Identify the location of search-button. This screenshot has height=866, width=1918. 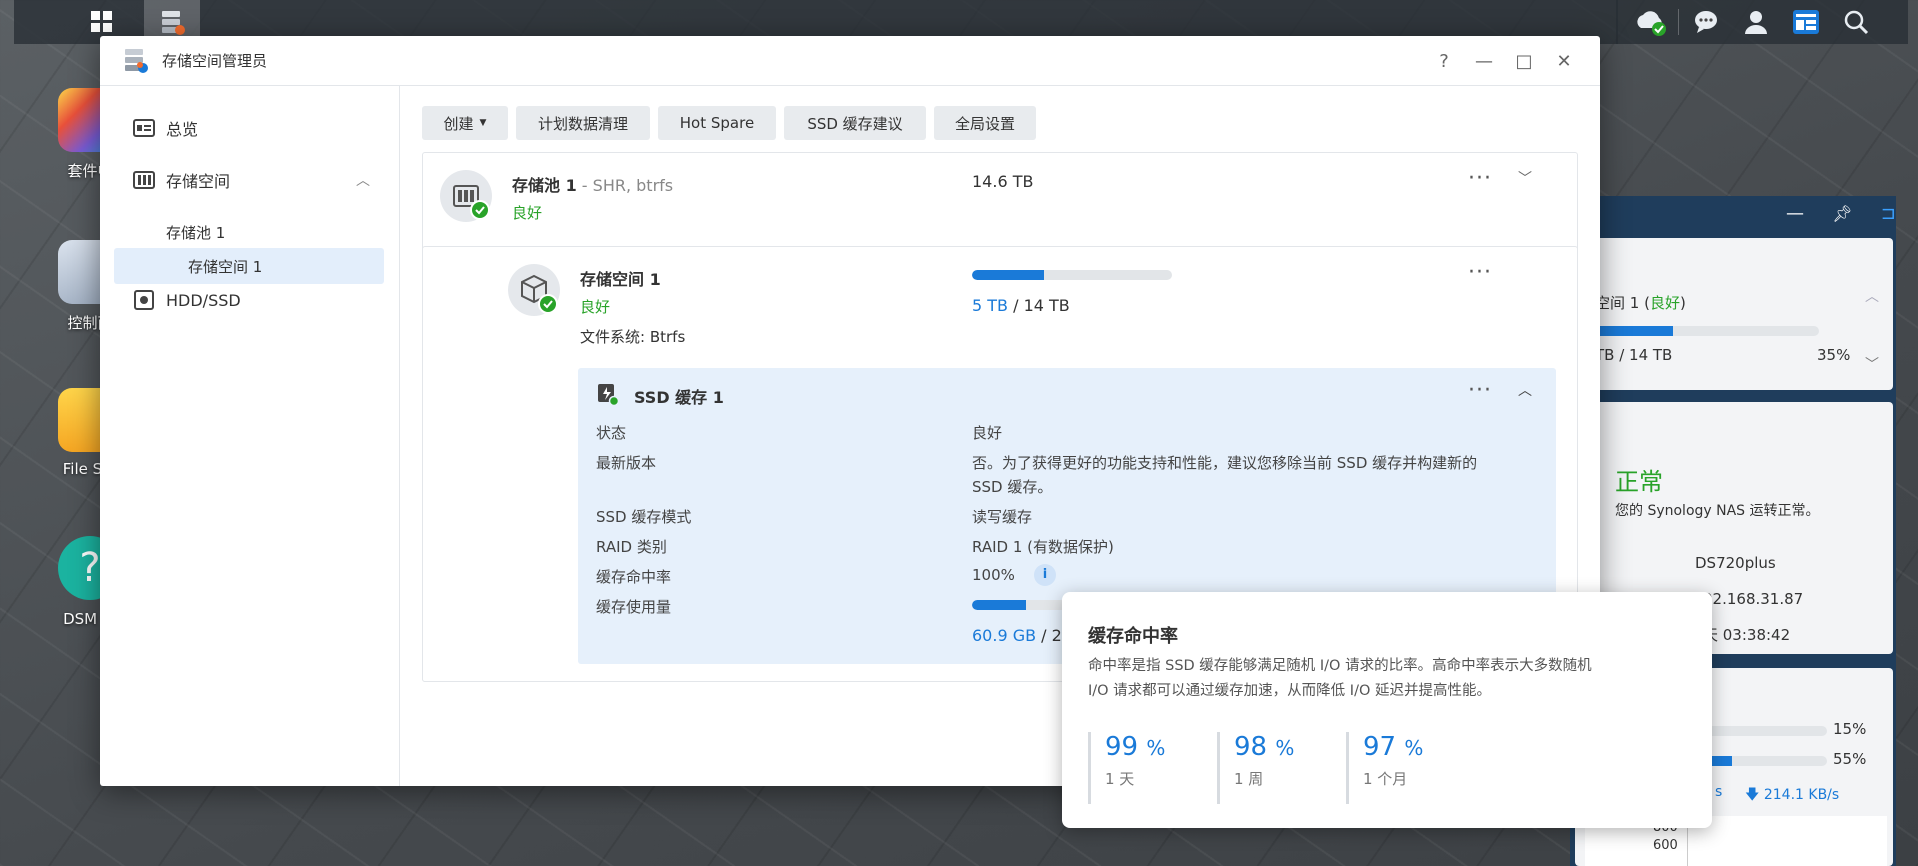
(1856, 22).